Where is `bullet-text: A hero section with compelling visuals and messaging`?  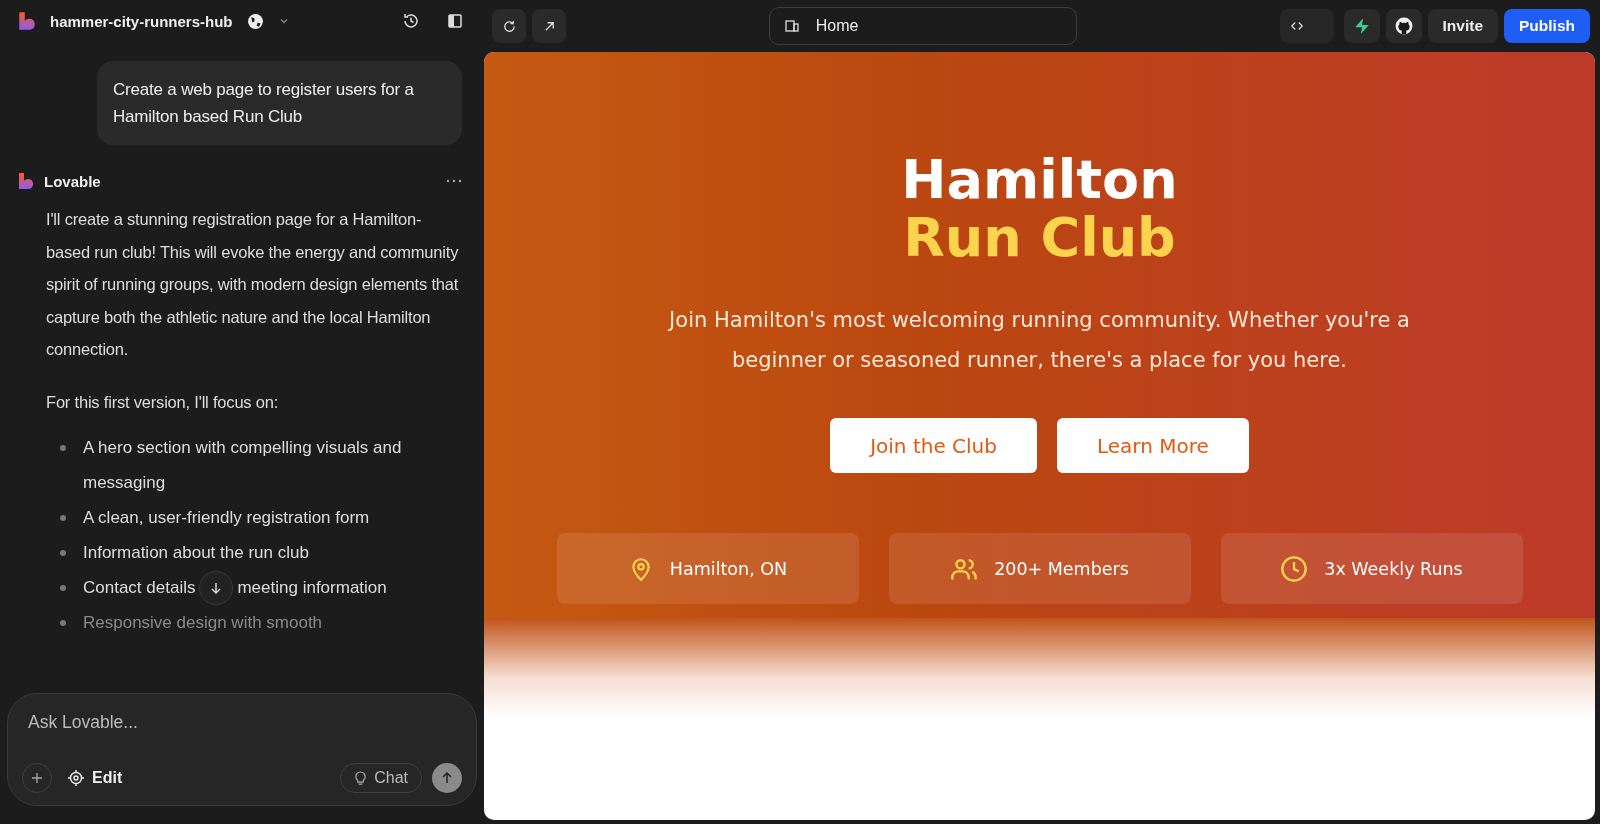 bullet-text: A hero section with compelling visuals and messaging is located at coordinates (243, 465).